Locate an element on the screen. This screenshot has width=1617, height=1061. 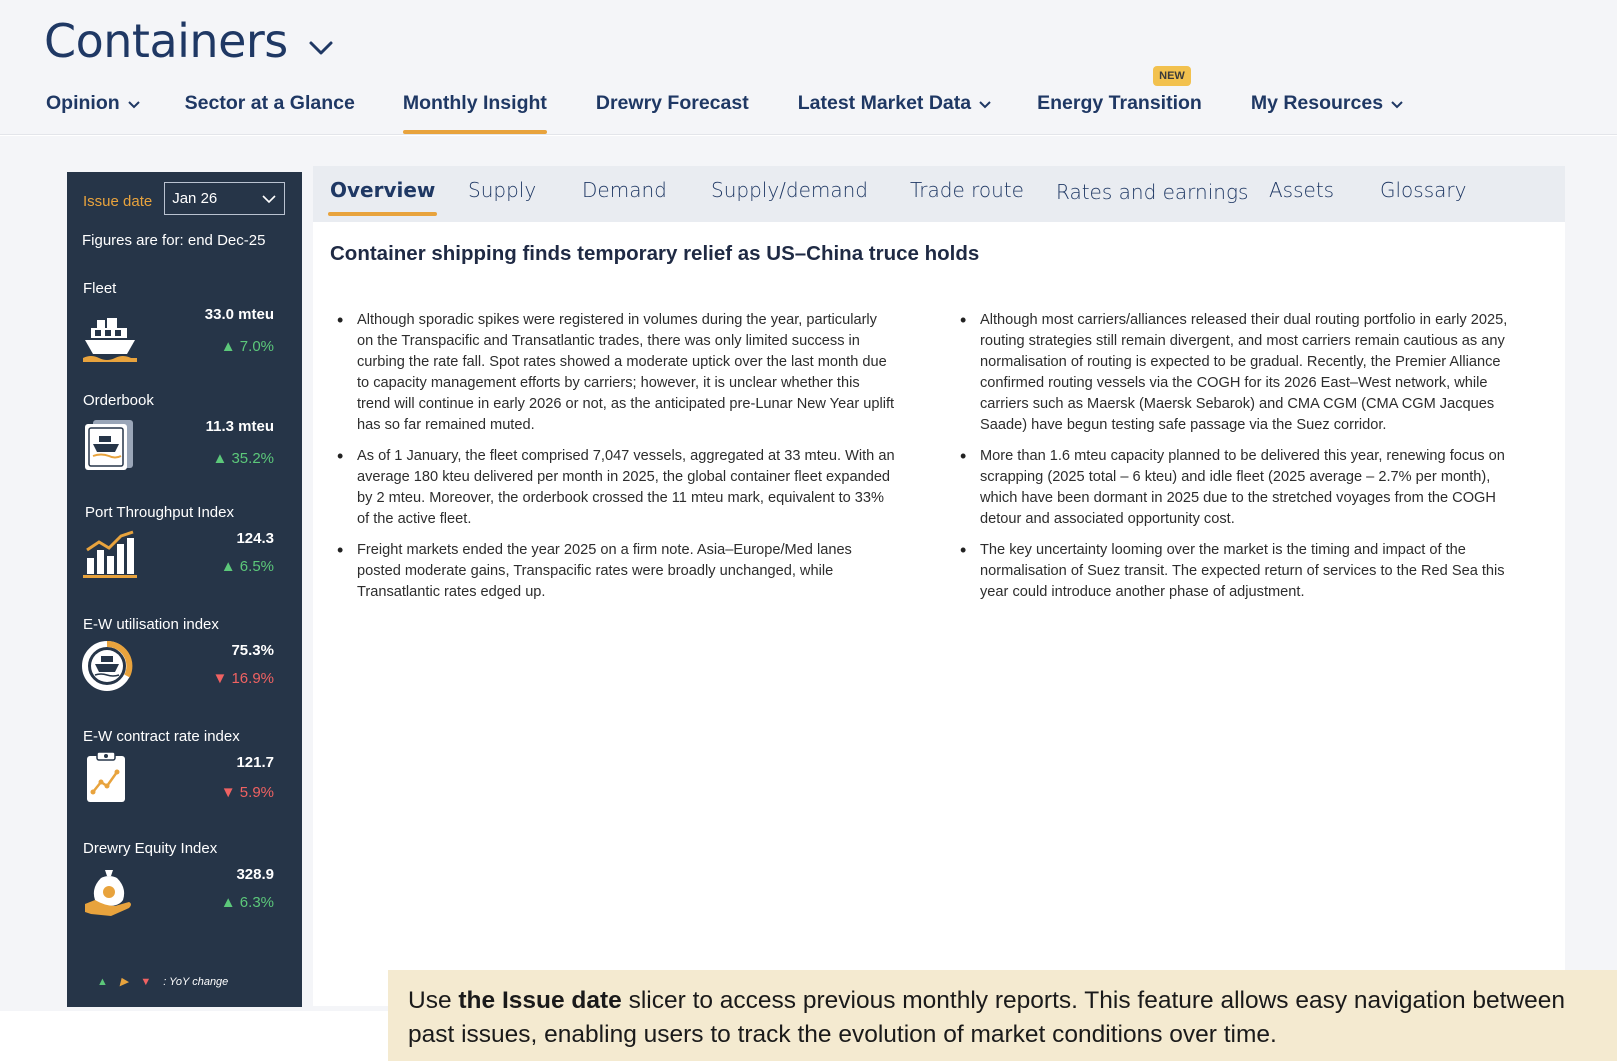
nav-energy-transition: Energy Transition NEW is located at coordinates (1119, 100).